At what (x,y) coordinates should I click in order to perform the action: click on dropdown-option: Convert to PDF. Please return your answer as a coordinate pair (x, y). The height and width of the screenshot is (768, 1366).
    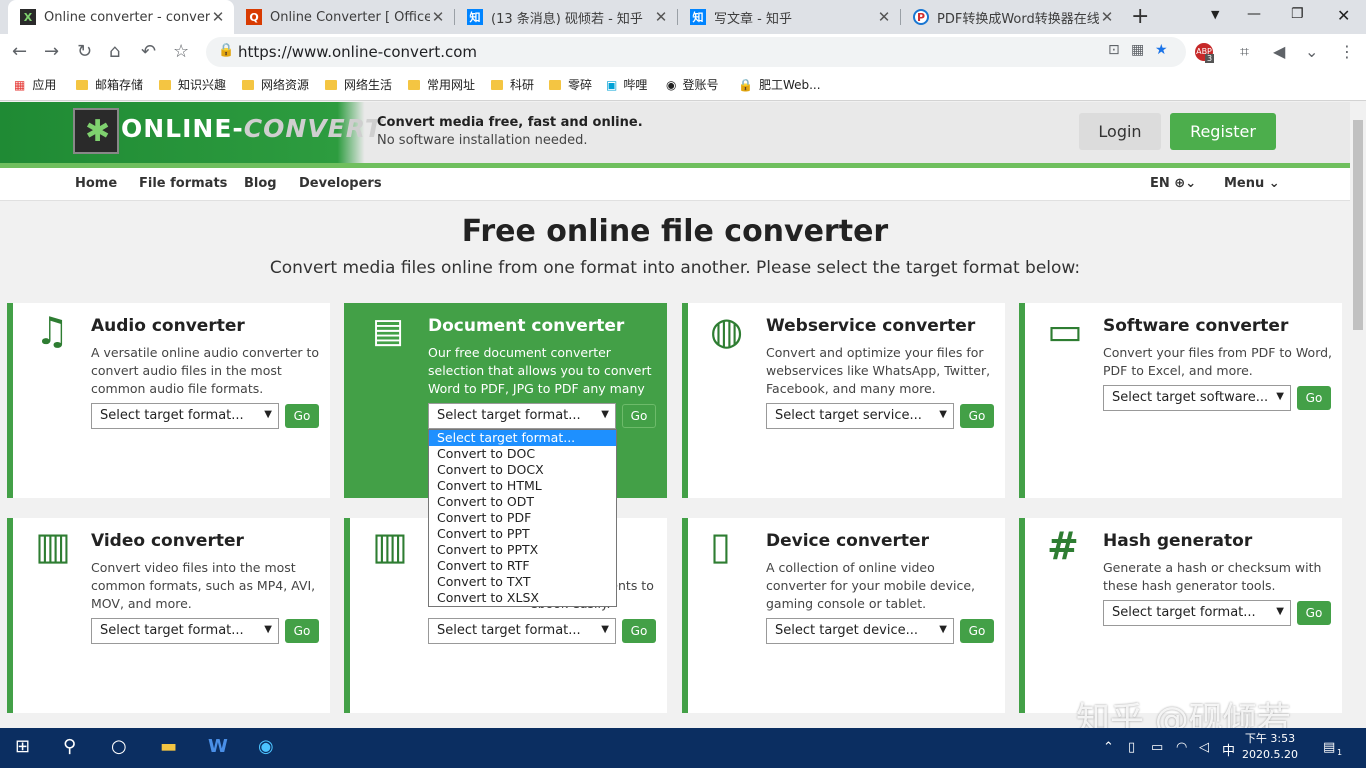
    Looking at the image, I should click on (522, 518).